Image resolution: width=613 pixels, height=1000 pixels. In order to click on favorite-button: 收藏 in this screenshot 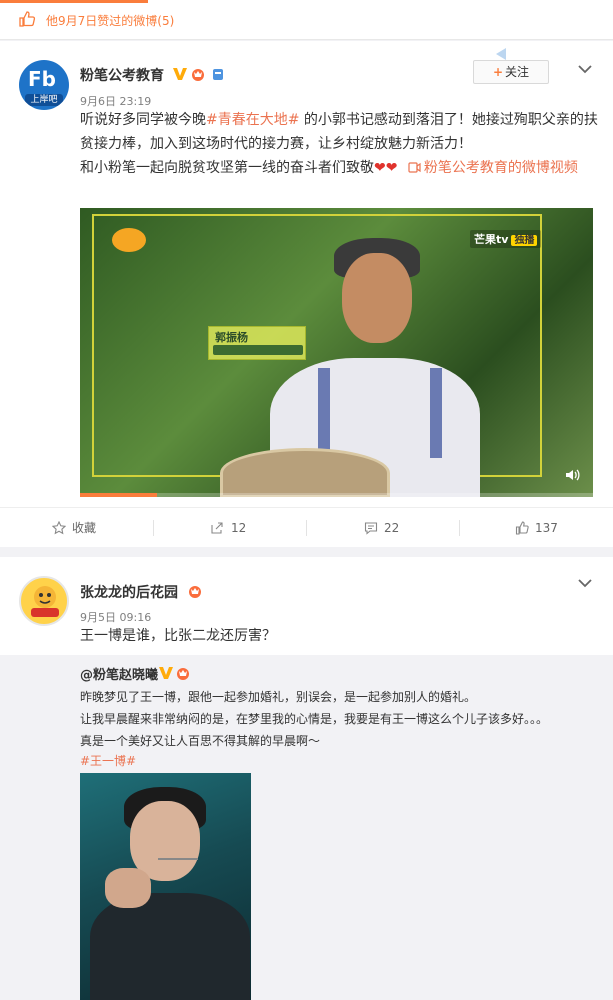, I will do `click(76, 528)`.